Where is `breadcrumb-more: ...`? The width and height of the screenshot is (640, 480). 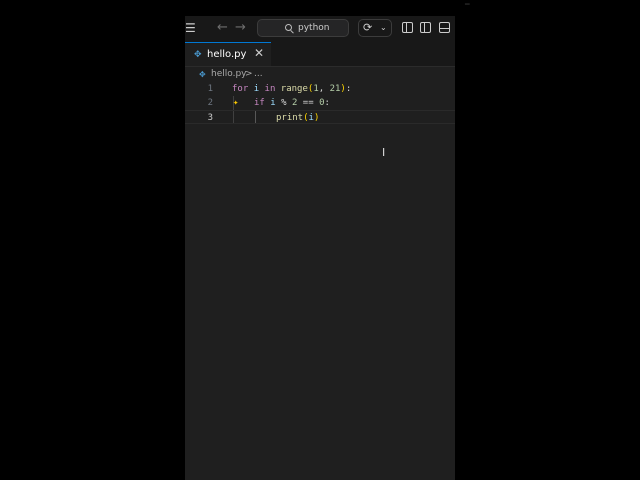 breadcrumb-more: ... is located at coordinates (258, 74).